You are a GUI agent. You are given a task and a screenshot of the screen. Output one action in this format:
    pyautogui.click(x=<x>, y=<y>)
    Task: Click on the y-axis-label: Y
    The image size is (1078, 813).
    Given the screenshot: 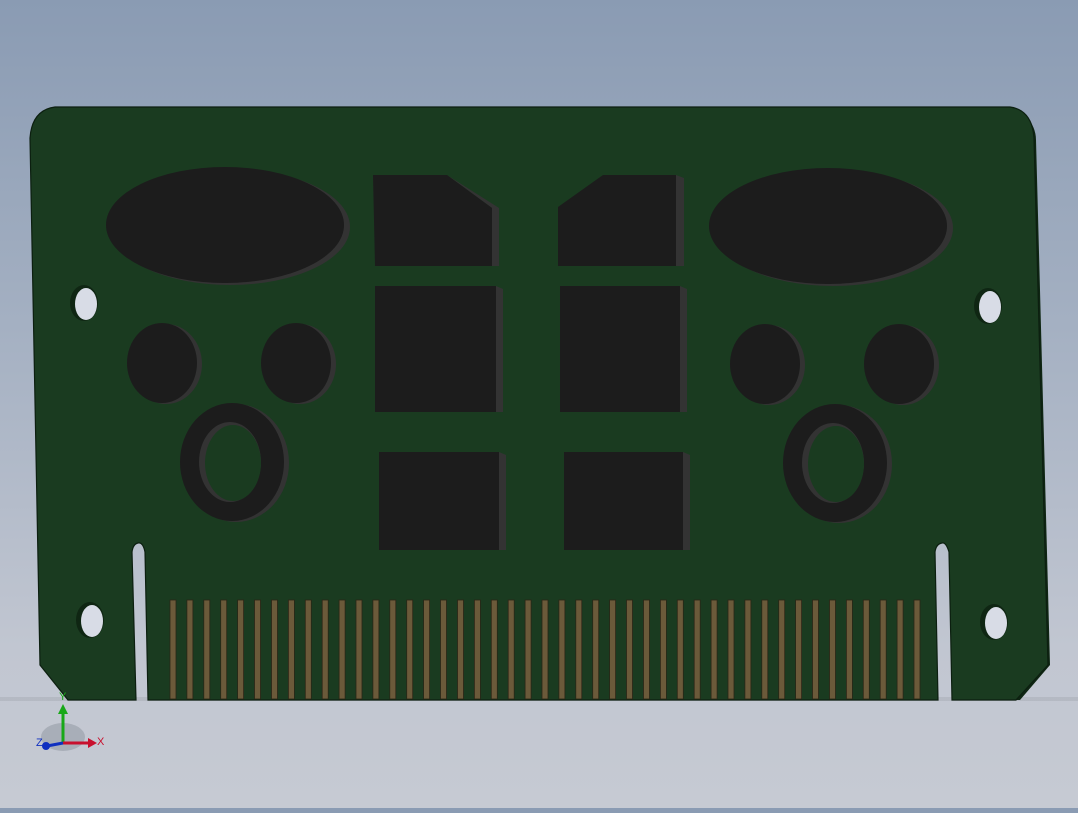 What is the action you would take?
    pyautogui.click(x=63, y=697)
    